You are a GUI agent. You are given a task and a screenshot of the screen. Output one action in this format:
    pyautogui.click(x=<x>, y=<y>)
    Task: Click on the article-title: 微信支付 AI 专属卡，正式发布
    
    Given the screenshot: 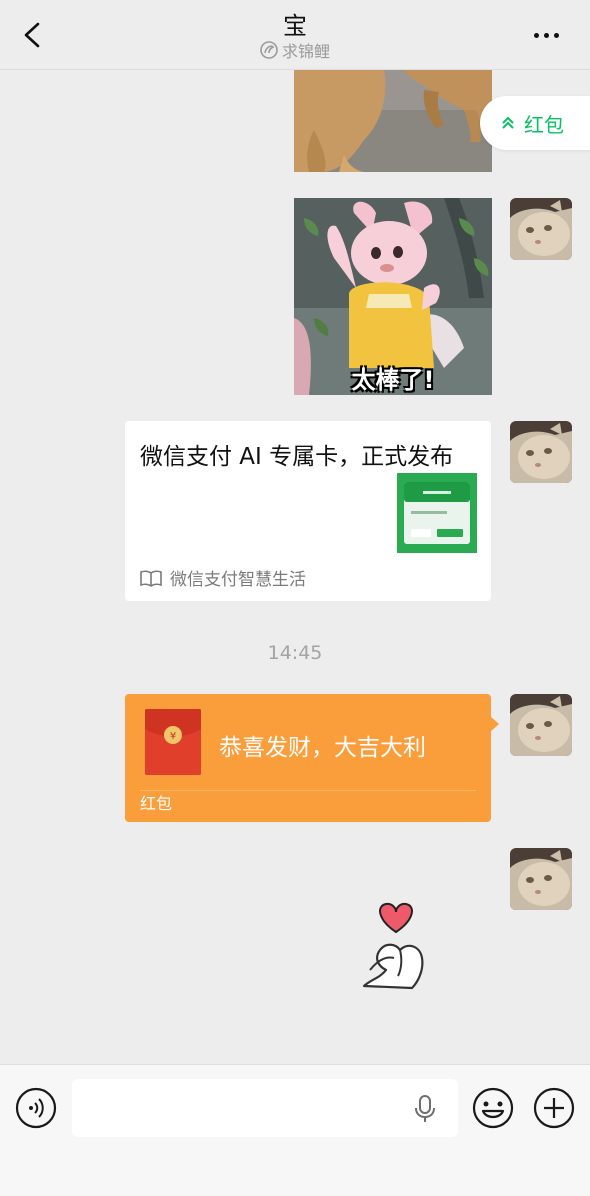 What is the action you would take?
    pyautogui.click(x=297, y=457)
    